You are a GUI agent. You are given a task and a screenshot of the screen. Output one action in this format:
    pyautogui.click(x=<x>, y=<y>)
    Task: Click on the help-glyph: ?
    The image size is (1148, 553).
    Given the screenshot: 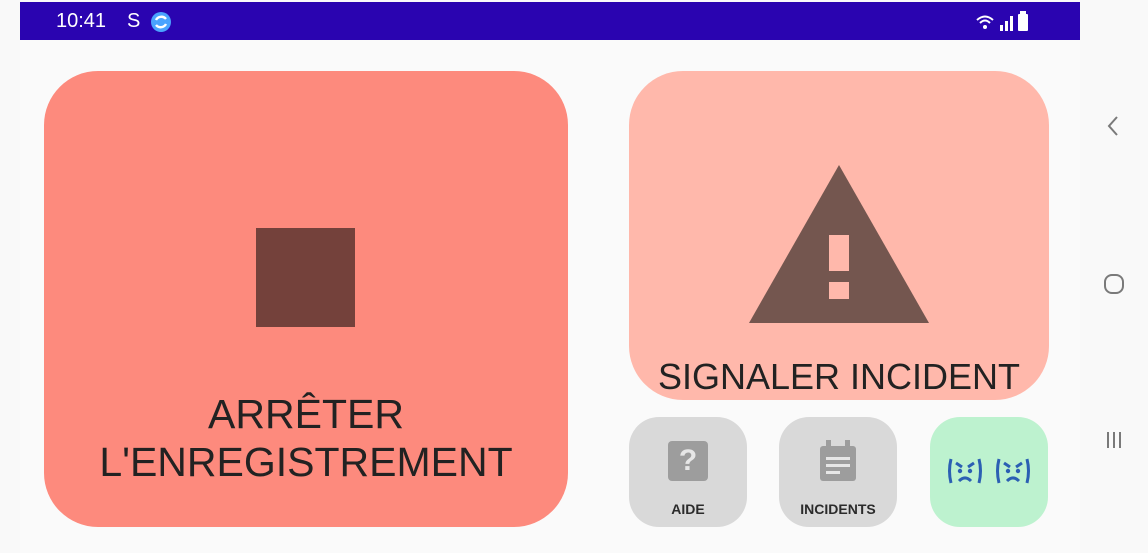 What is the action you would take?
    pyautogui.click(x=688, y=460)
    